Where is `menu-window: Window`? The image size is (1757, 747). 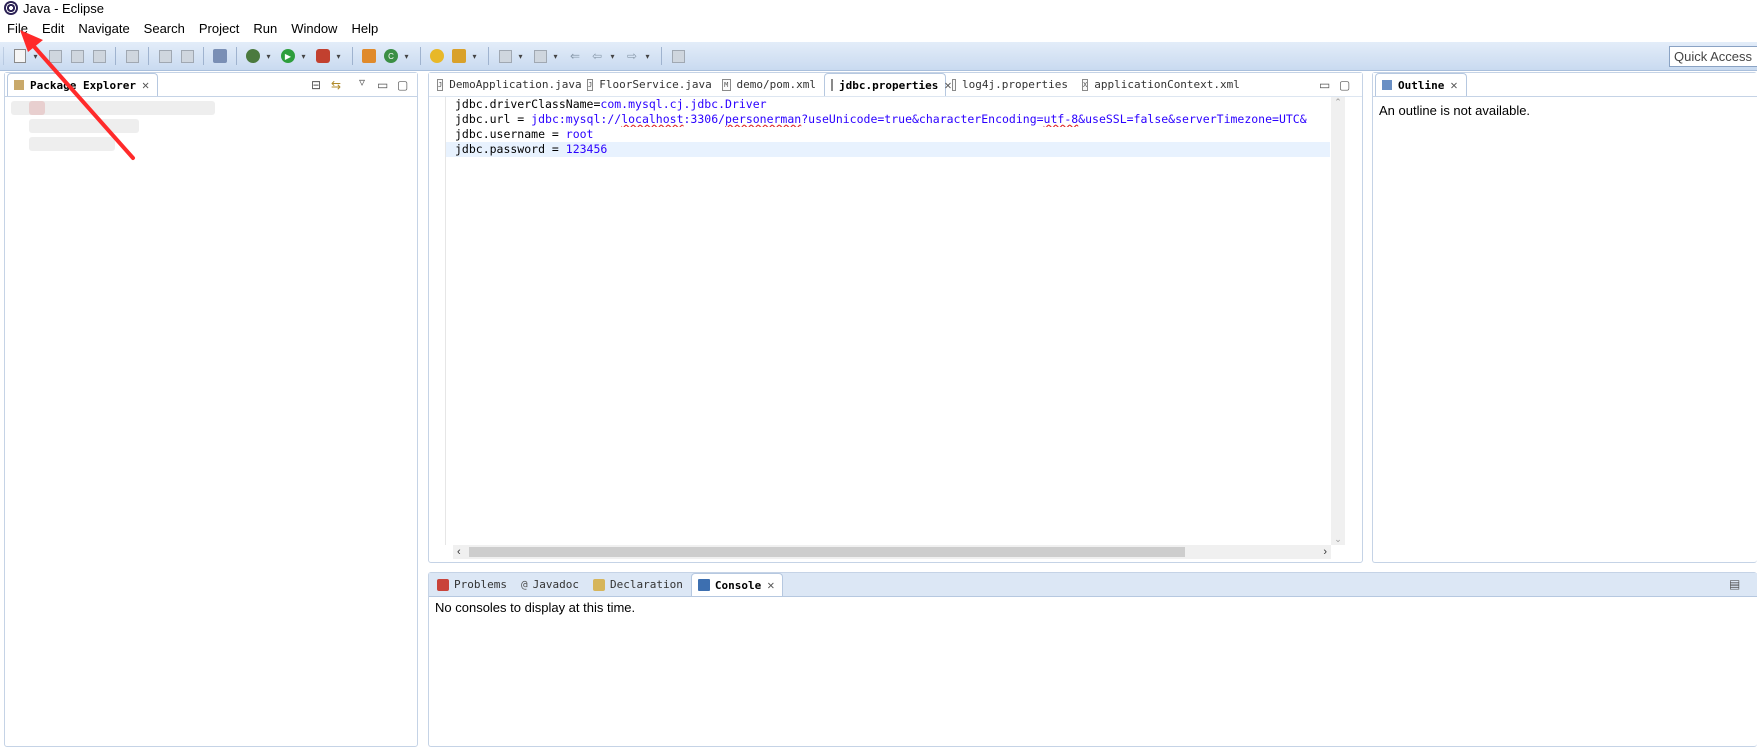 menu-window: Window is located at coordinates (314, 29).